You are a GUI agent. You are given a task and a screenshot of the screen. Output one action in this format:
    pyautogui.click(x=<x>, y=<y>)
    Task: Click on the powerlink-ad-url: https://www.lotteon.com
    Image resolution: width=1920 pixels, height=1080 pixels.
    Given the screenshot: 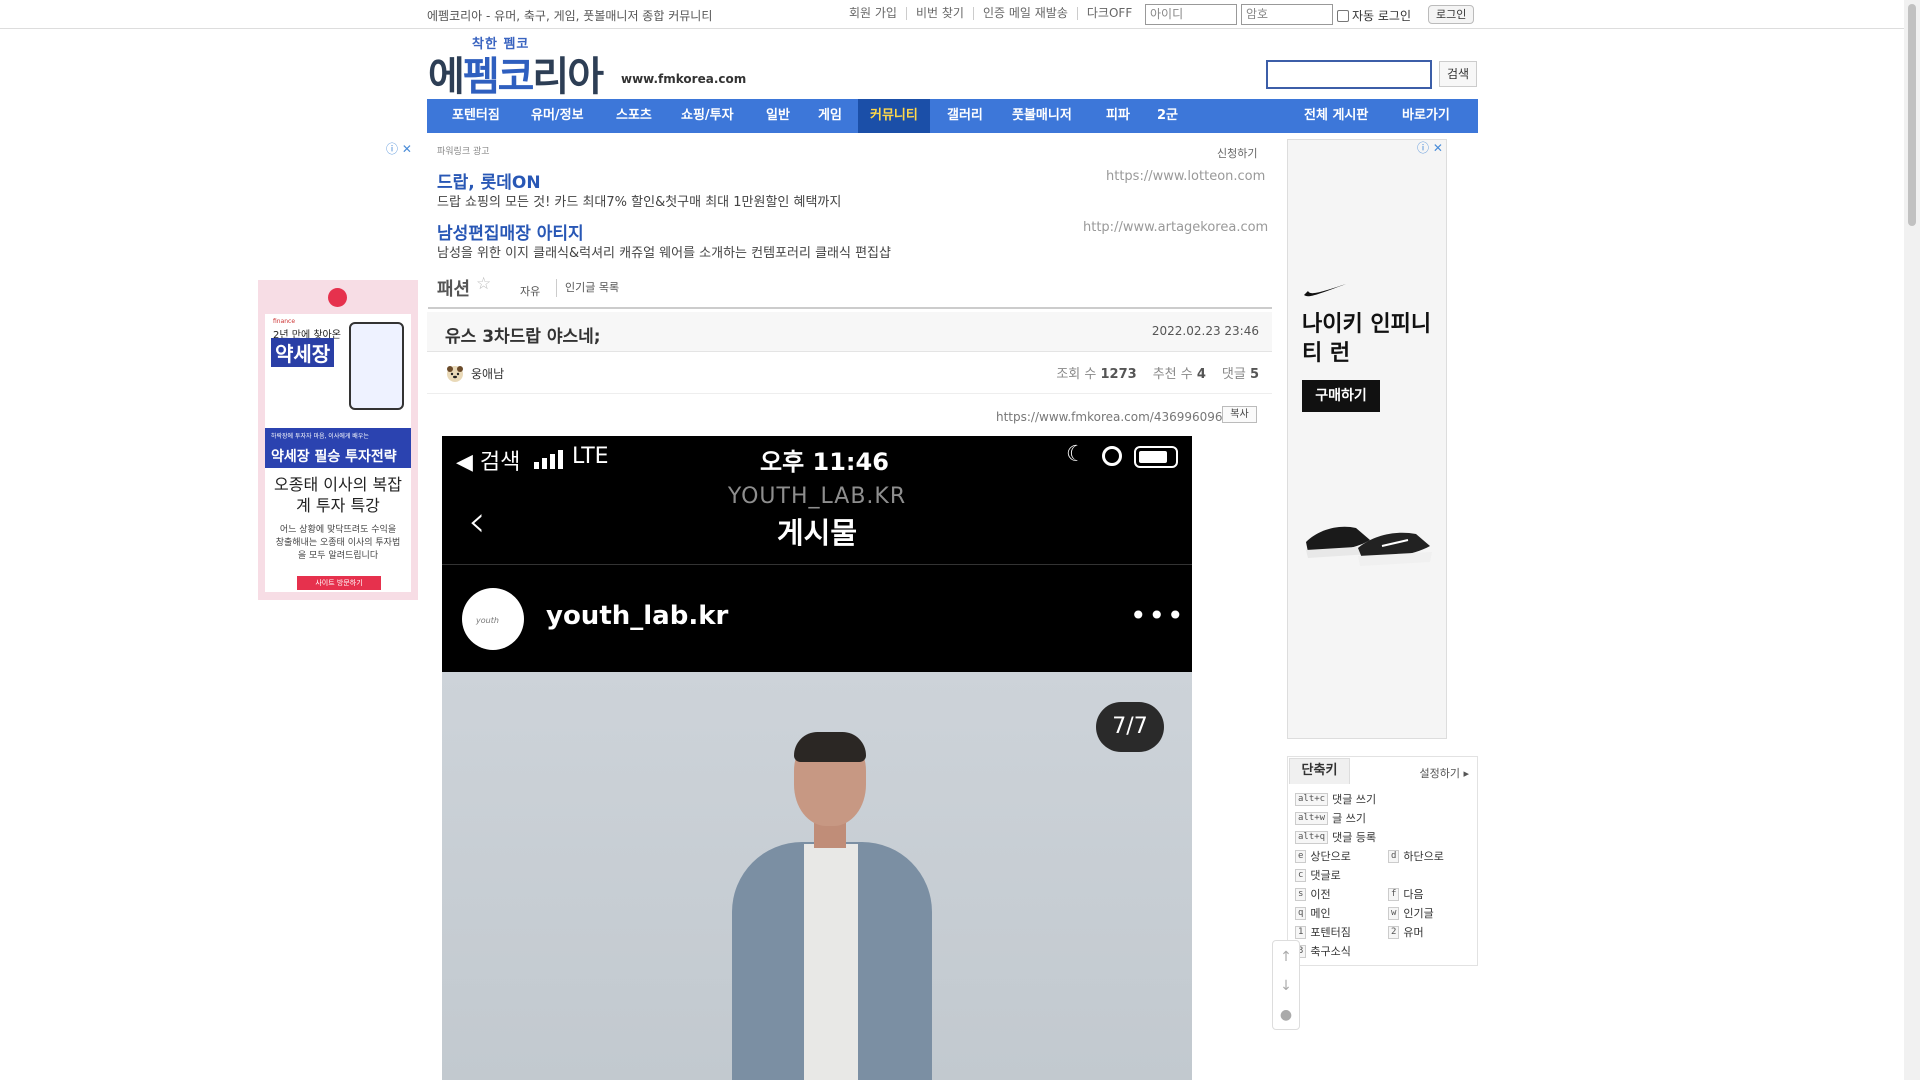 What is the action you would take?
    pyautogui.click(x=1185, y=176)
    